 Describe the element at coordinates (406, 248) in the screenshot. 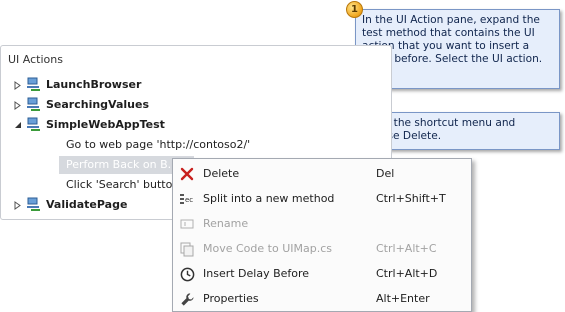

I see `menu-item-shortcut: Ctrl+Alt+C` at that location.